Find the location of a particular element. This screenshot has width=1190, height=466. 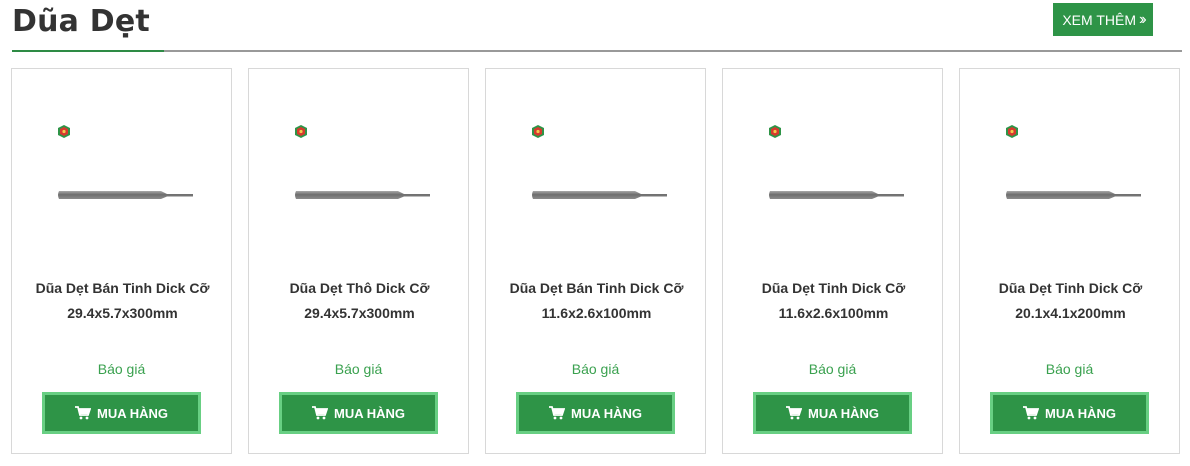

product-size: 20.1x4.1x200mm is located at coordinates (1070, 313).